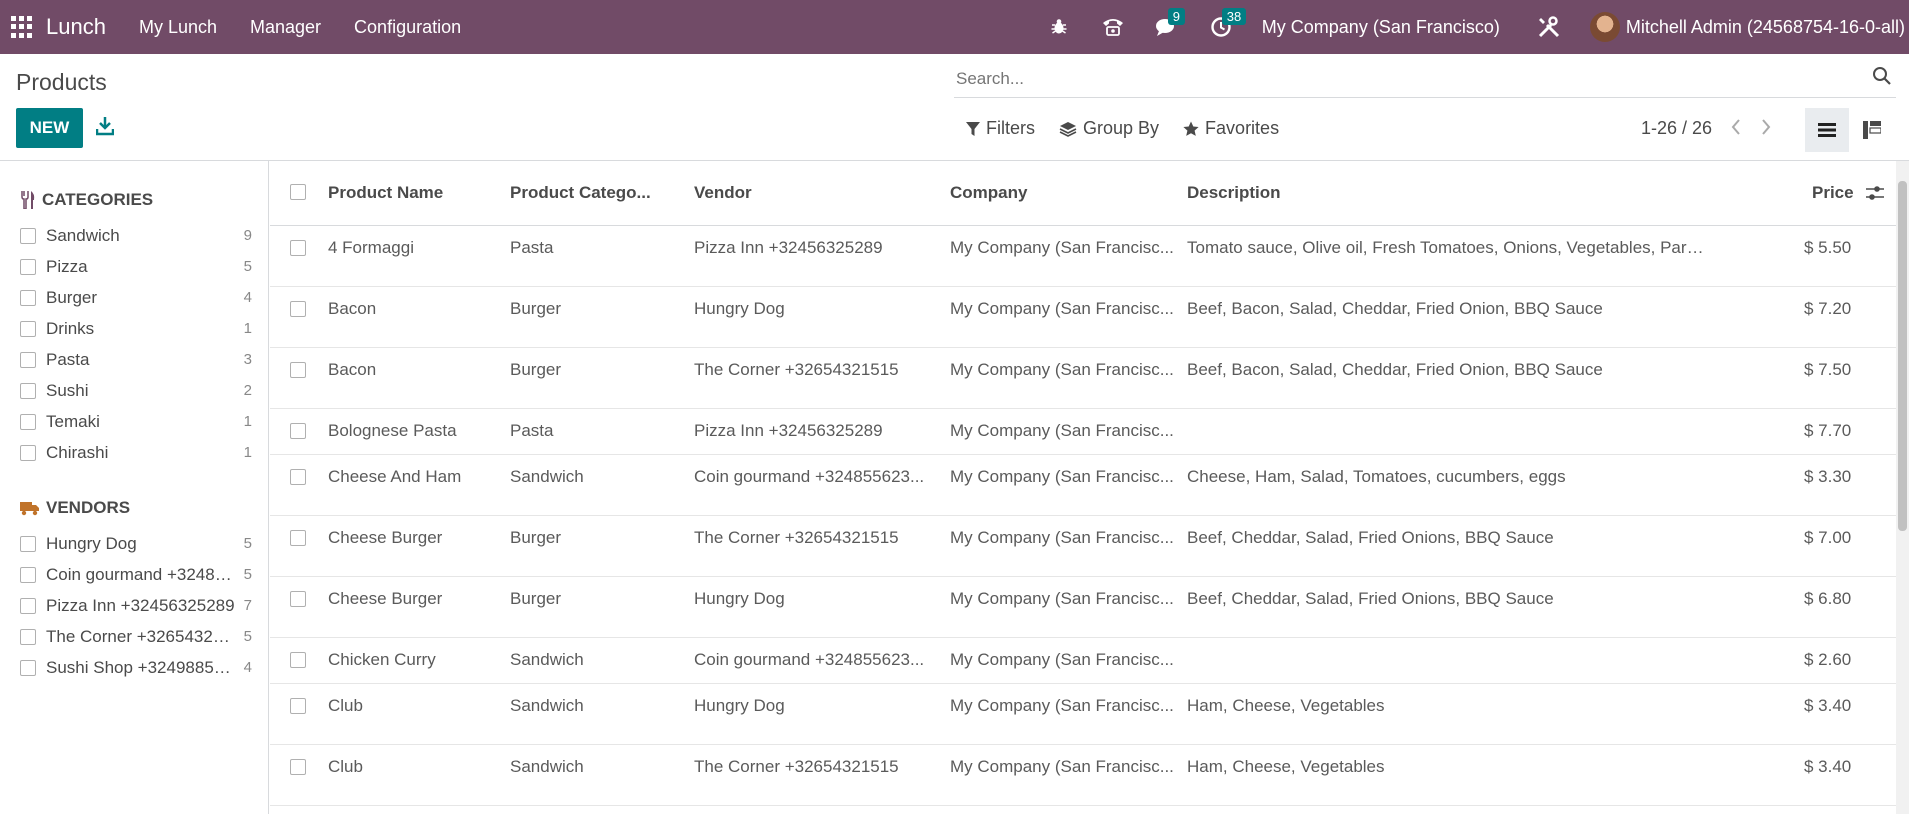  What do you see at coordinates (136, 667) in the screenshot?
I see `sidebar-item-vendor-sushi-shop: Sushi Shop +32498855648 4` at bounding box center [136, 667].